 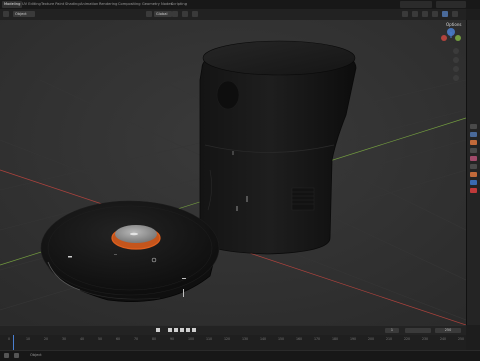 I want to click on transform-orientation-select: Global, so click(x=163, y=14).